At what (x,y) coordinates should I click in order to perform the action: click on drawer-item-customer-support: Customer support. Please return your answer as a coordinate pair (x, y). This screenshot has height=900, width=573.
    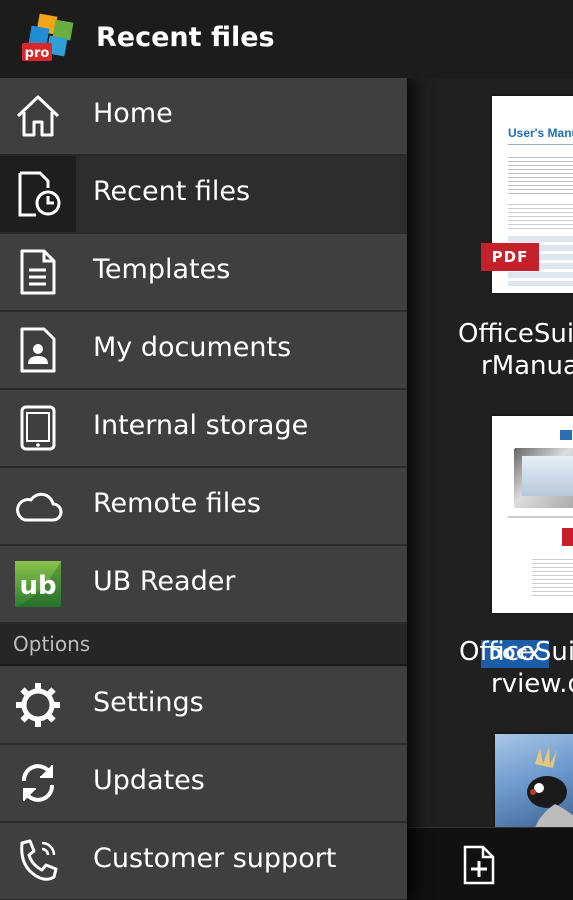
    Looking at the image, I should click on (203, 861).